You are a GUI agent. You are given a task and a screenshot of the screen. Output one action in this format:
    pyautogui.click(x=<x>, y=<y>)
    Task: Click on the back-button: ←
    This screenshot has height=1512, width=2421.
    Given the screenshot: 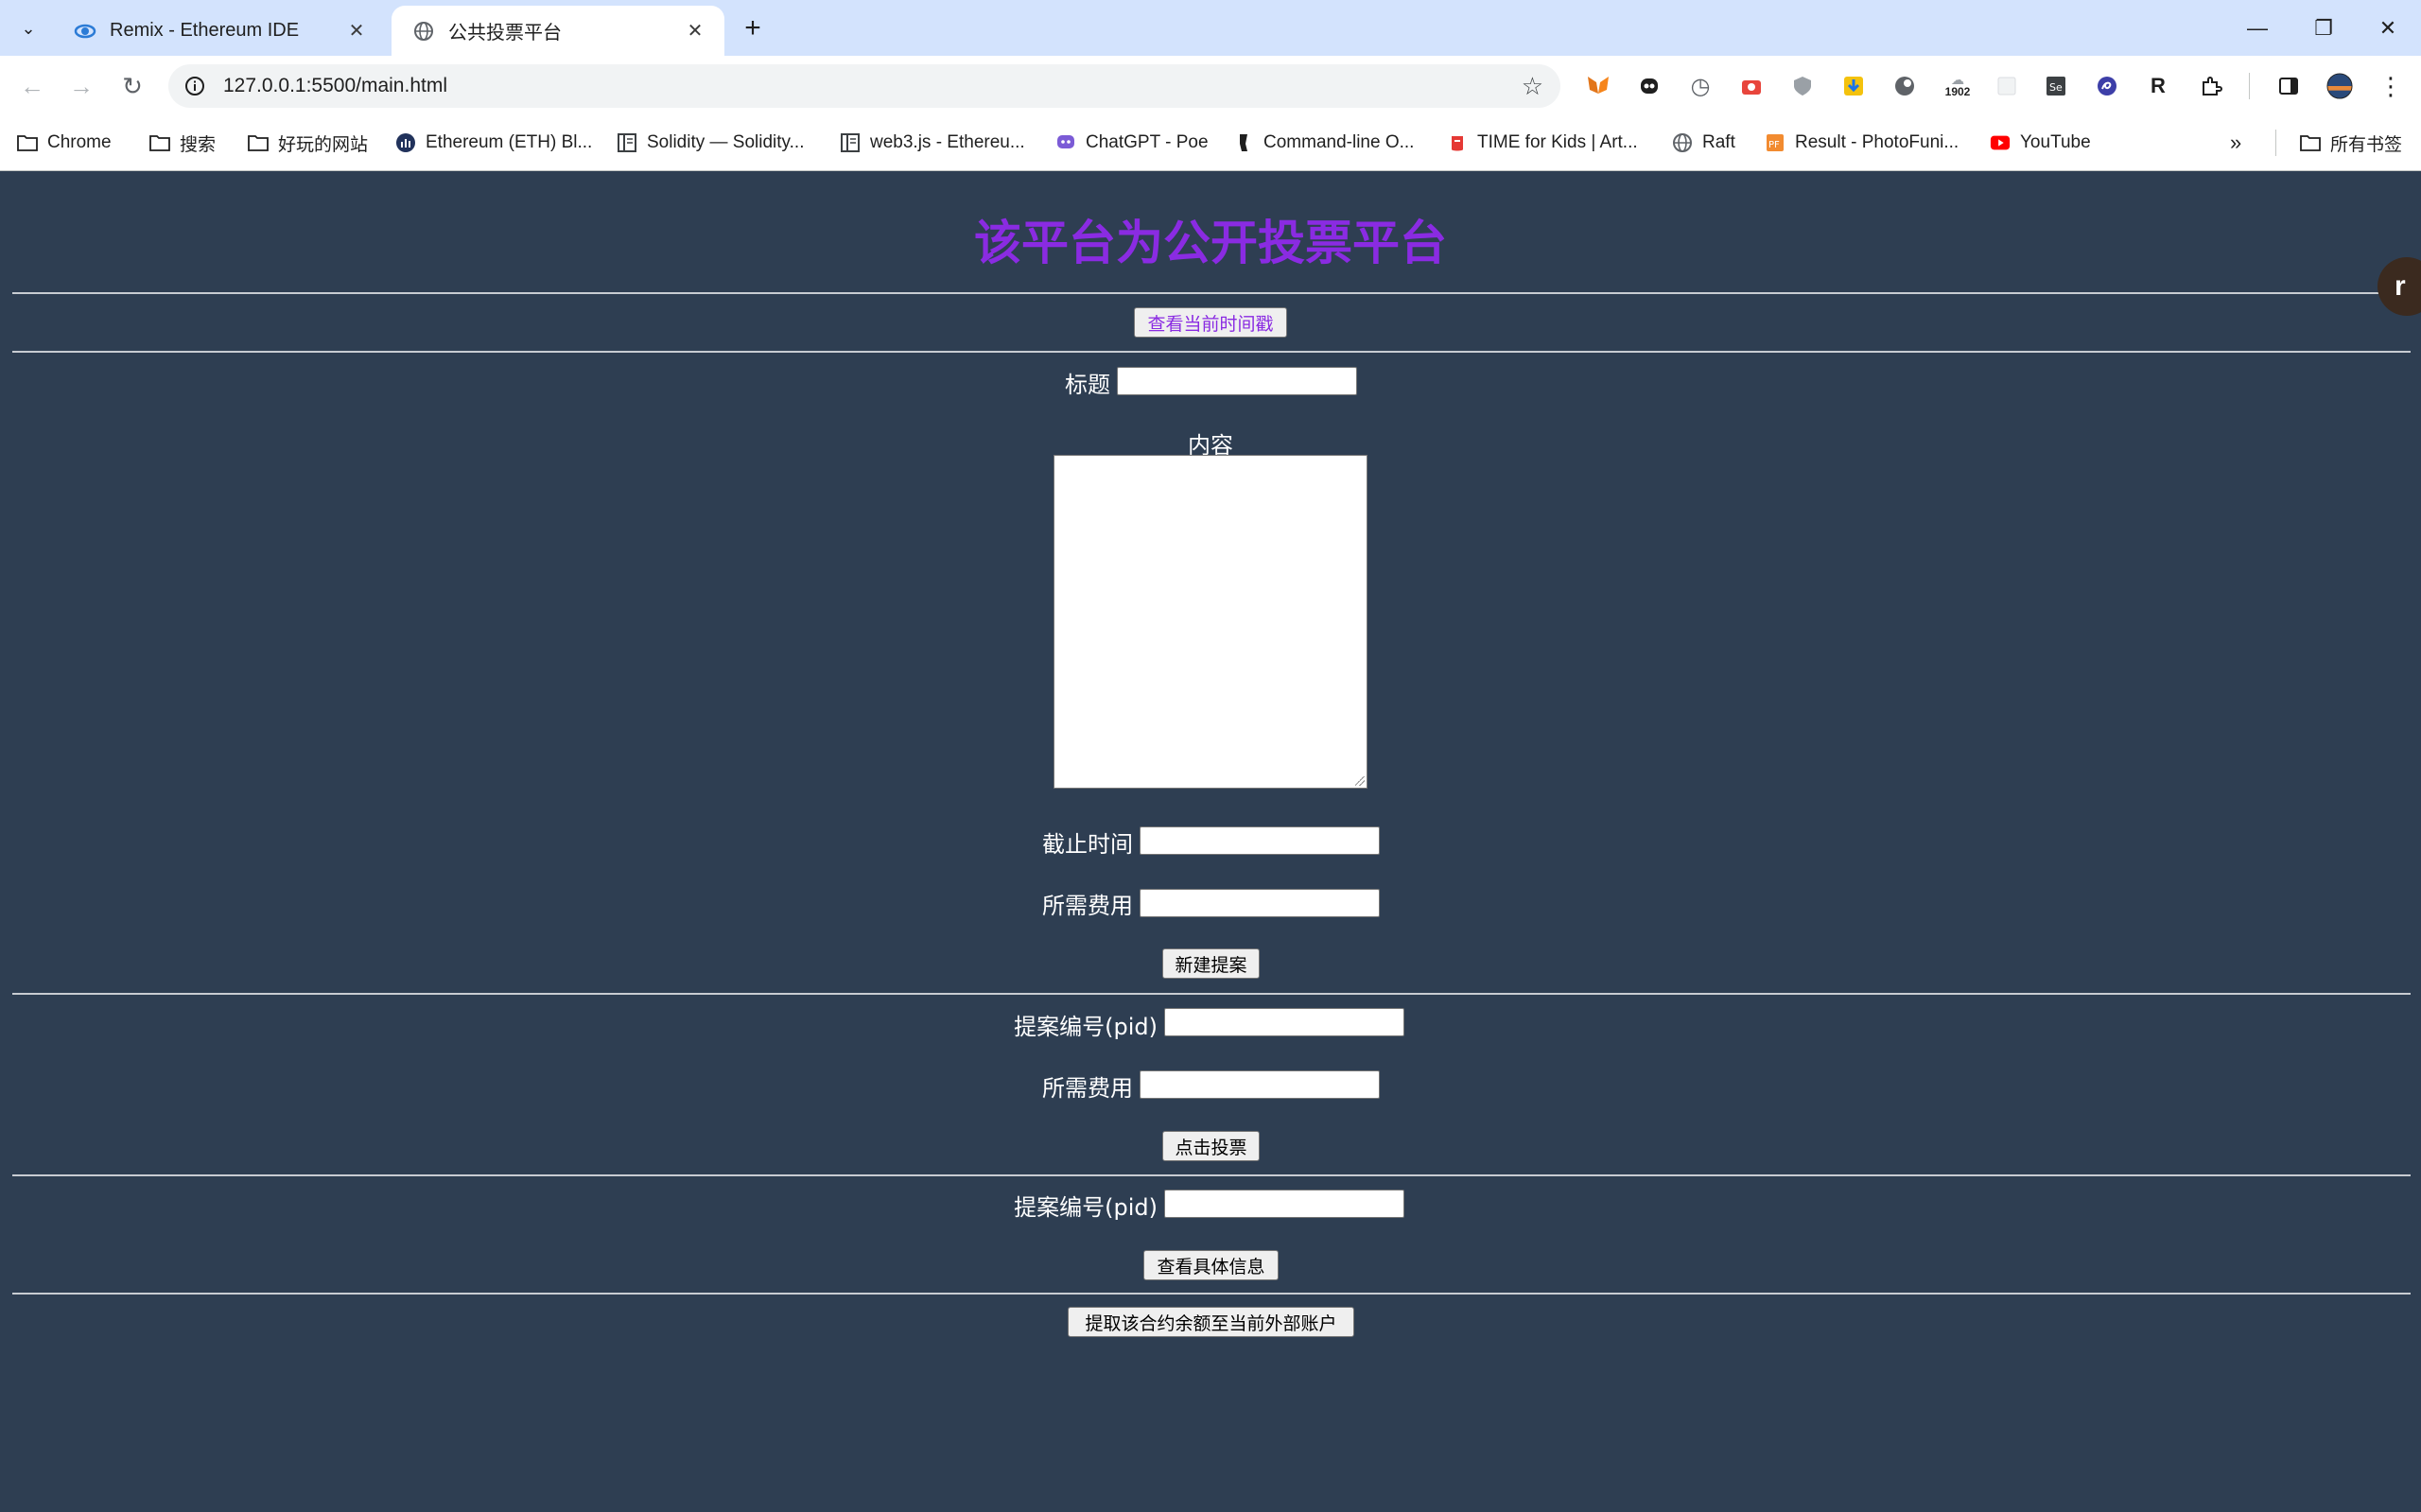 What is the action you would take?
    pyautogui.click(x=32, y=86)
    